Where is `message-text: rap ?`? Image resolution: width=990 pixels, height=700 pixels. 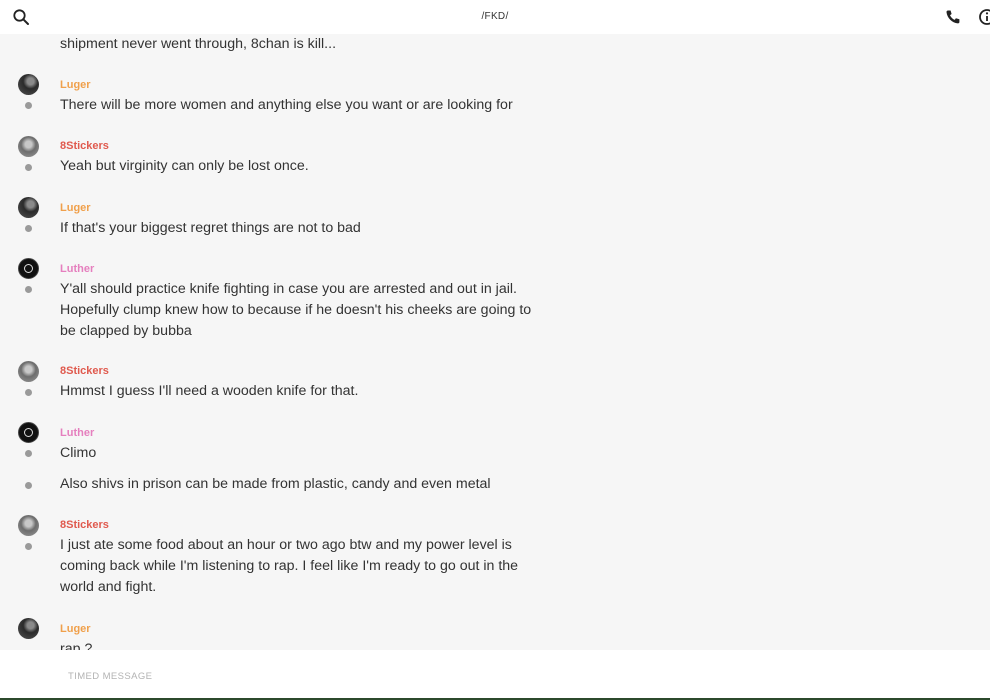 message-text: rap ? is located at coordinates (76, 645).